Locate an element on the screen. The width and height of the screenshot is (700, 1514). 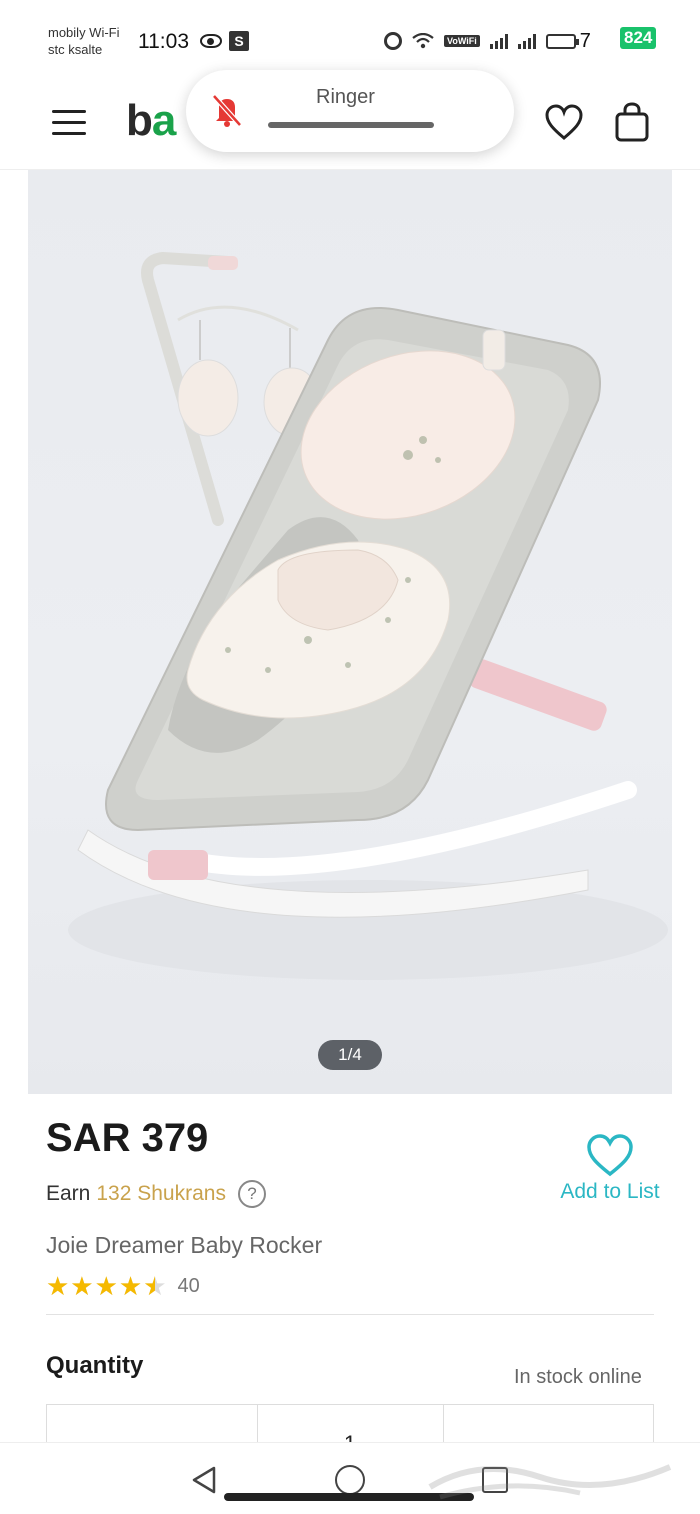
earn-label: Earn is located at coordinates (68, 1193).